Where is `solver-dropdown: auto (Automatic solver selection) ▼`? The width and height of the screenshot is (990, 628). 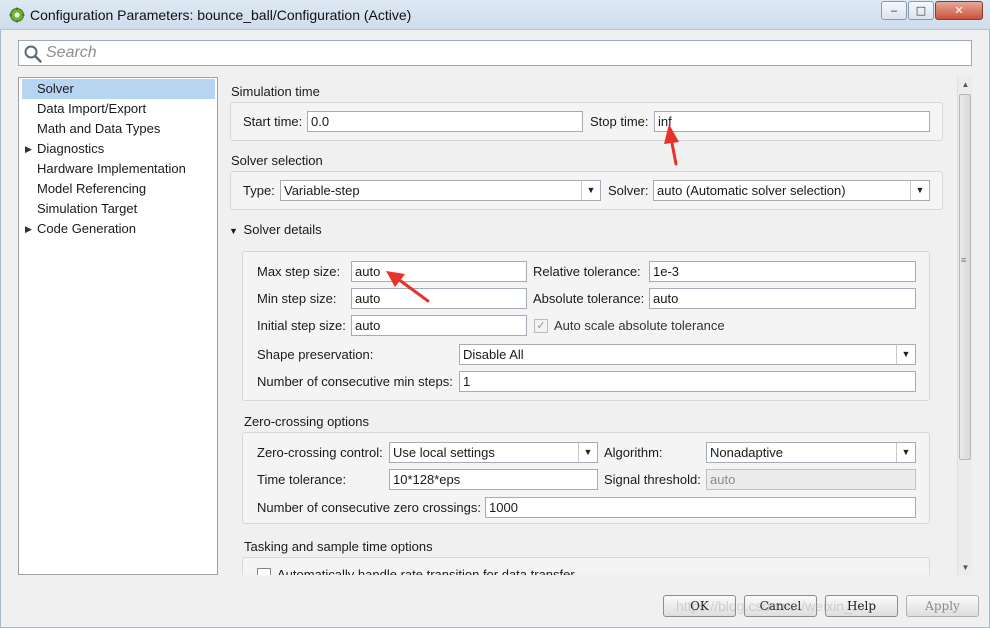 solver-dropdown: auto (Automatic solver selection) ▼ is located at coordinates (791, 190).